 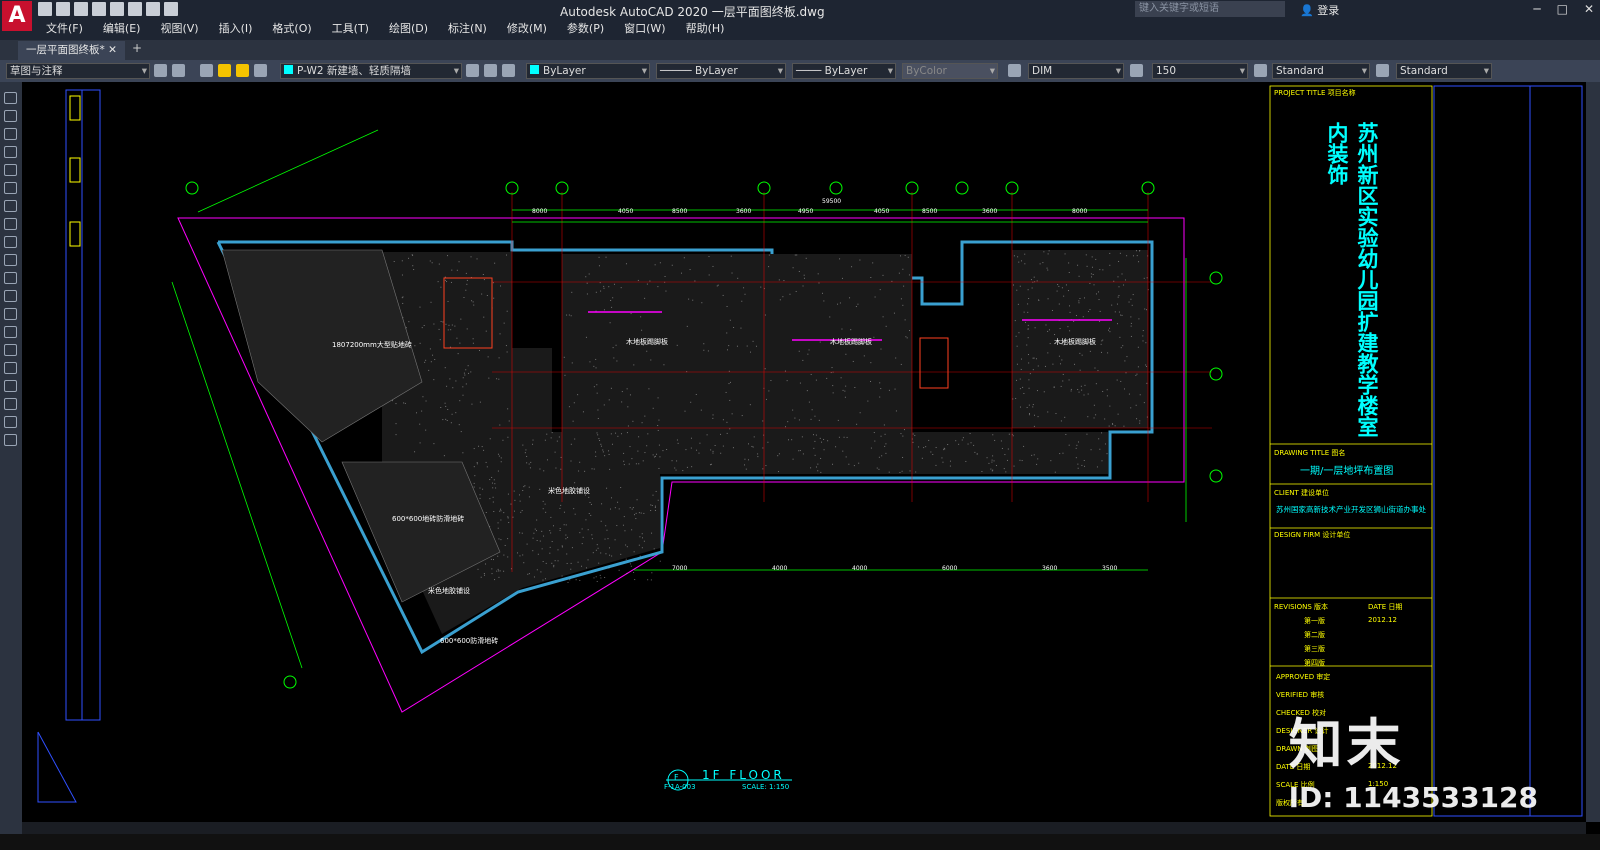 I want to click on print-icon, so click(x=135, y=9).